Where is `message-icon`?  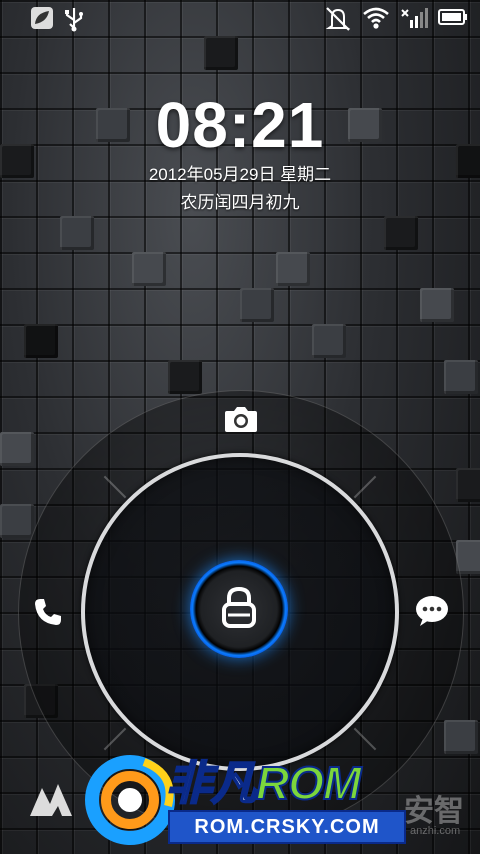
message-icon is located at coordinates (432, 611).